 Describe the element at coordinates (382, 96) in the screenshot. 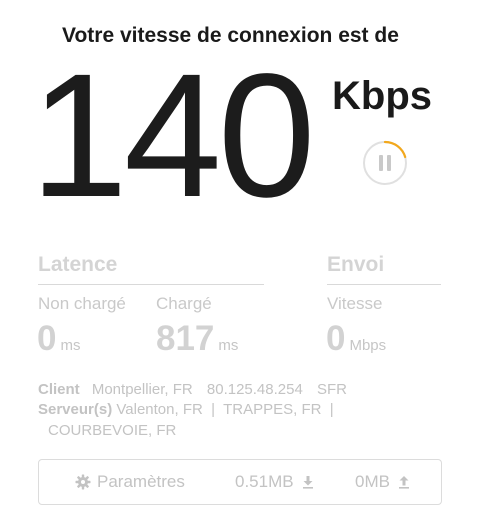

I see `speed-unit: Kbps` at that location.